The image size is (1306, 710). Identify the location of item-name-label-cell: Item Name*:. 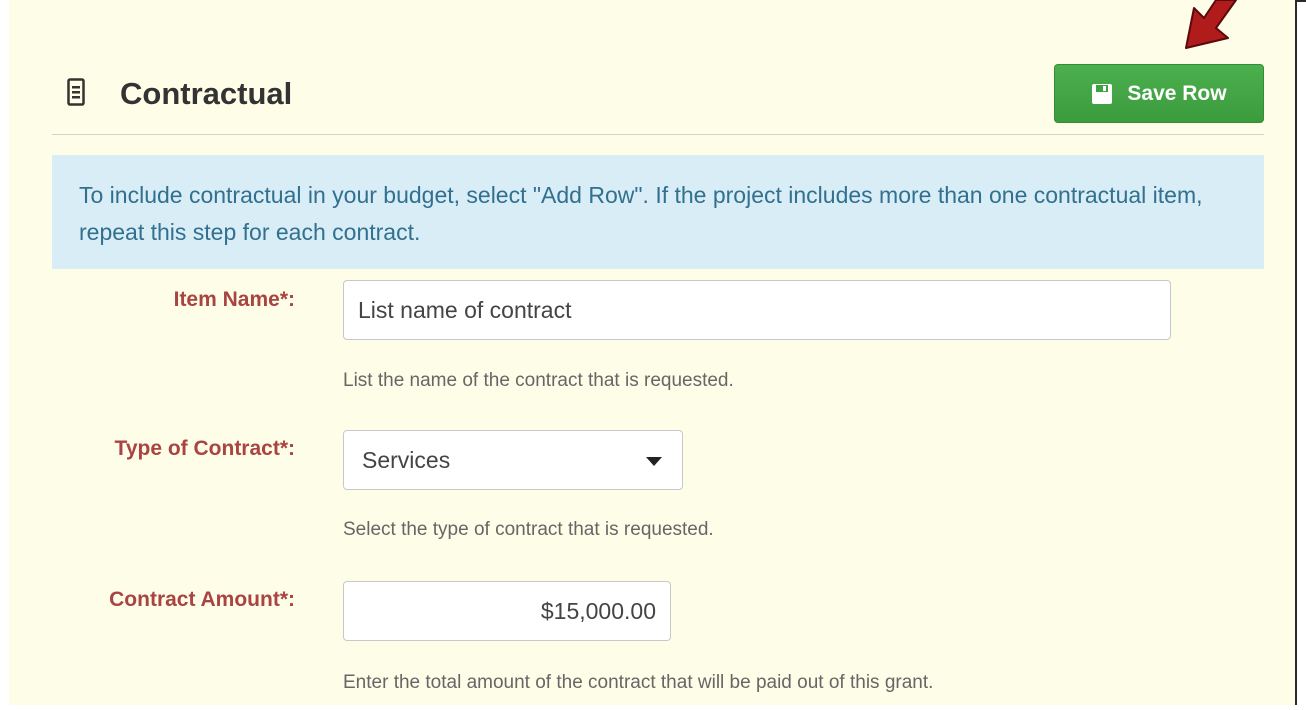
(173, 303).